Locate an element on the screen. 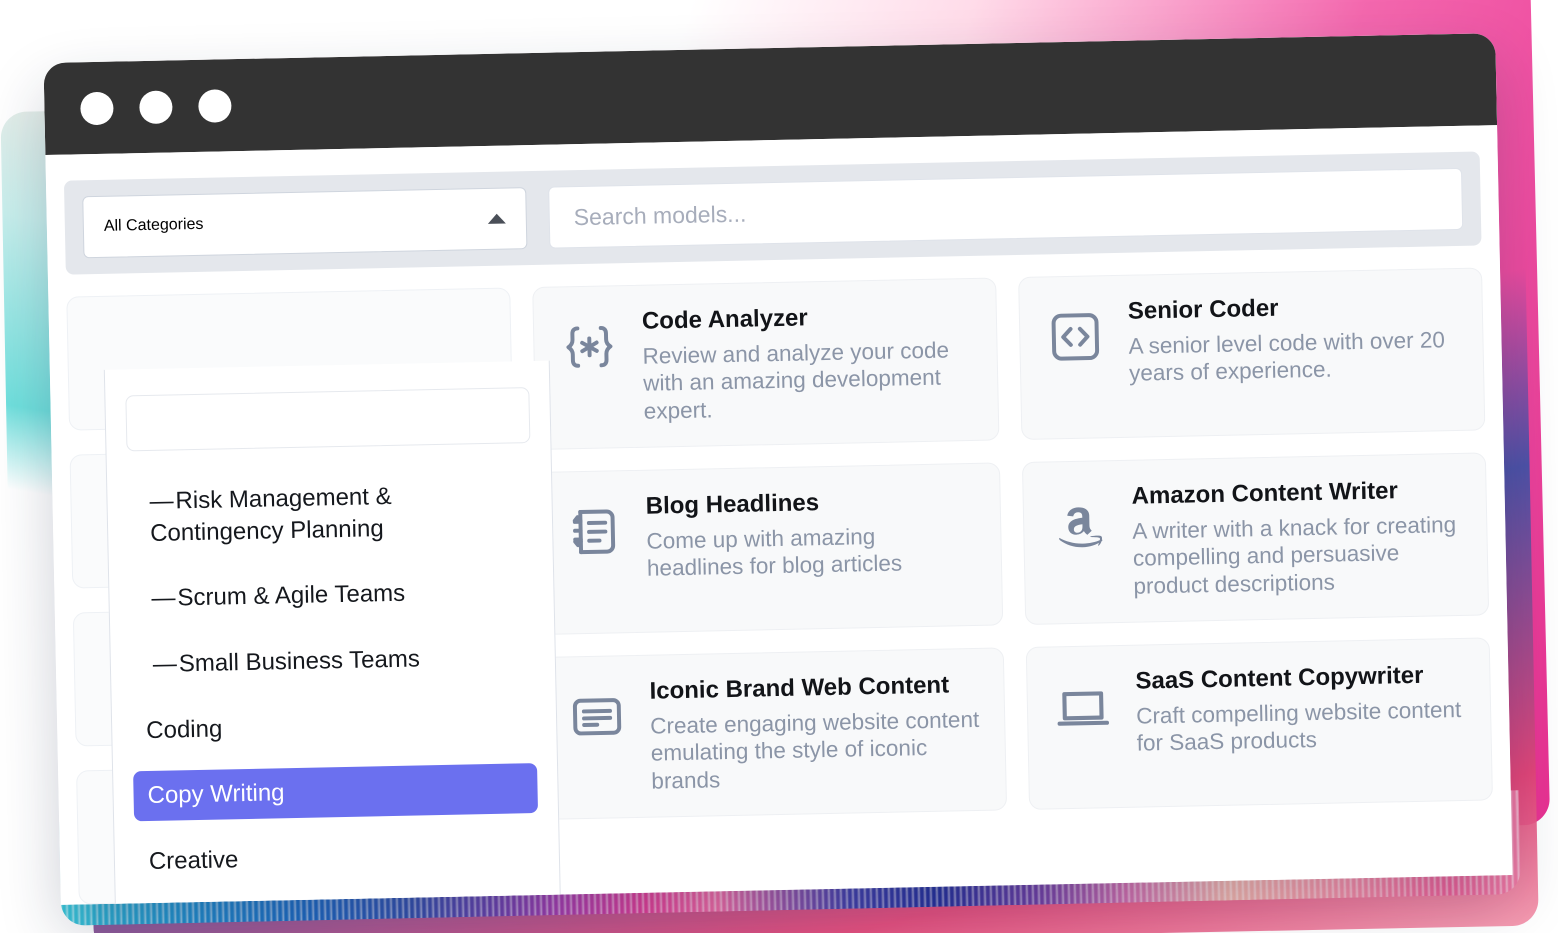 The height and width of the screenshot is (933, 1558). model-card-title: SaaS Content Copywriter is located at coordinates (1279, 678).